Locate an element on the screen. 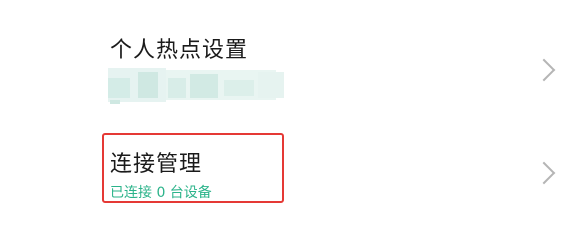 The width and height of the screenshot is (574, 240). connected-devices-count: 已连接 0 台设备 is located at coordinates (161, 193).